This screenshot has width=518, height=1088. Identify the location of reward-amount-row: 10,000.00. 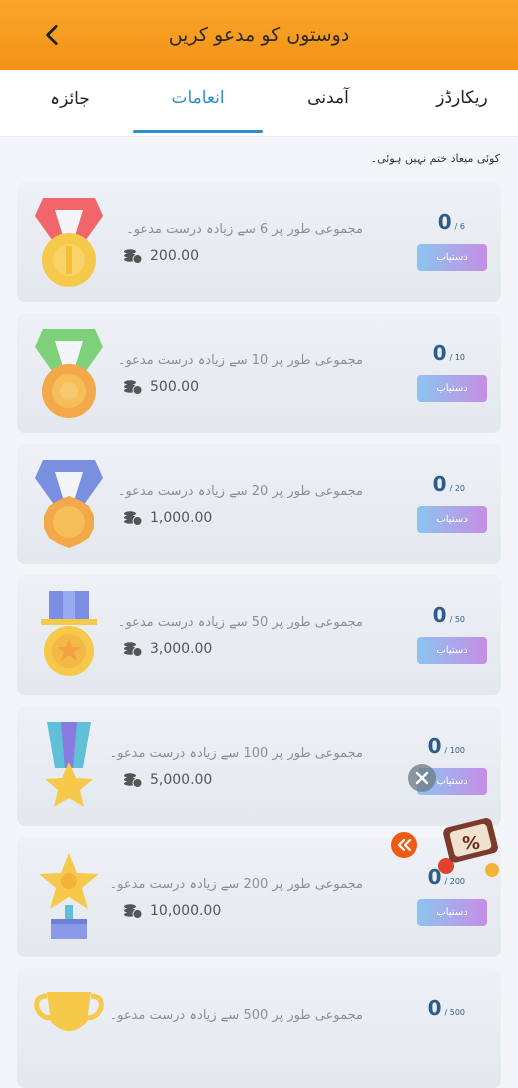
(172, 911).